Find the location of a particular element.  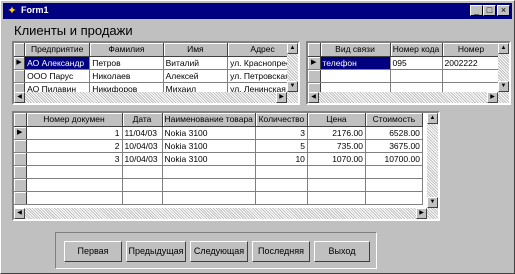

close-button: × is located at coordinates (503, 10).